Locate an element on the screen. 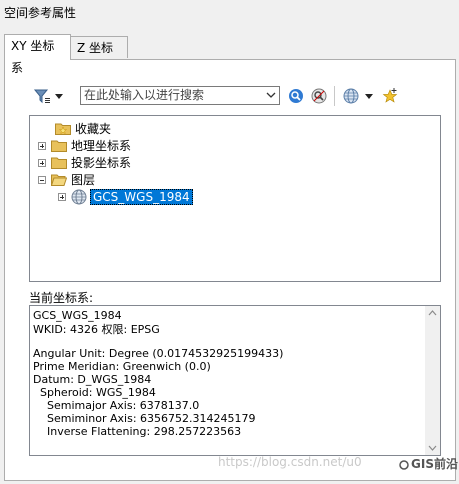 This screenshot has width=459, height=484. filter-icon is located at coordinates (41, 96).